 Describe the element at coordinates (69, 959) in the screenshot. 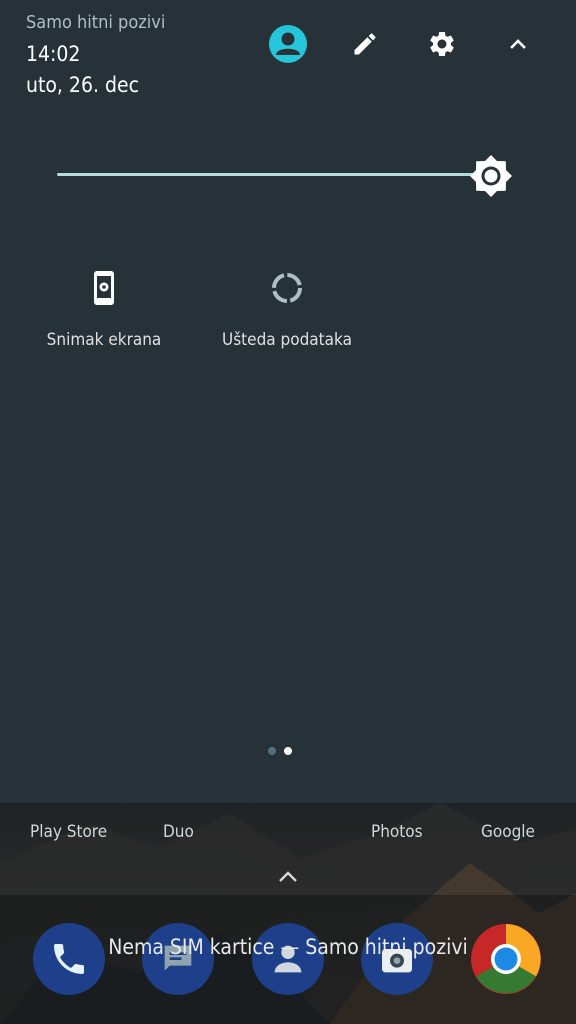

I see `dock-phone` at that location.